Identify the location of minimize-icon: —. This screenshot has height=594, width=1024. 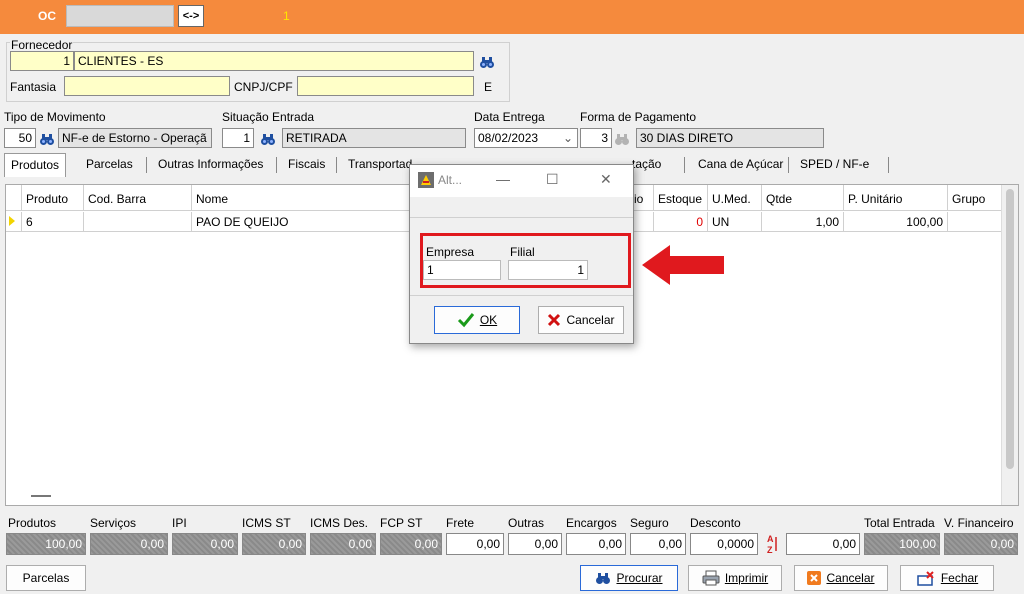
(503, 179).